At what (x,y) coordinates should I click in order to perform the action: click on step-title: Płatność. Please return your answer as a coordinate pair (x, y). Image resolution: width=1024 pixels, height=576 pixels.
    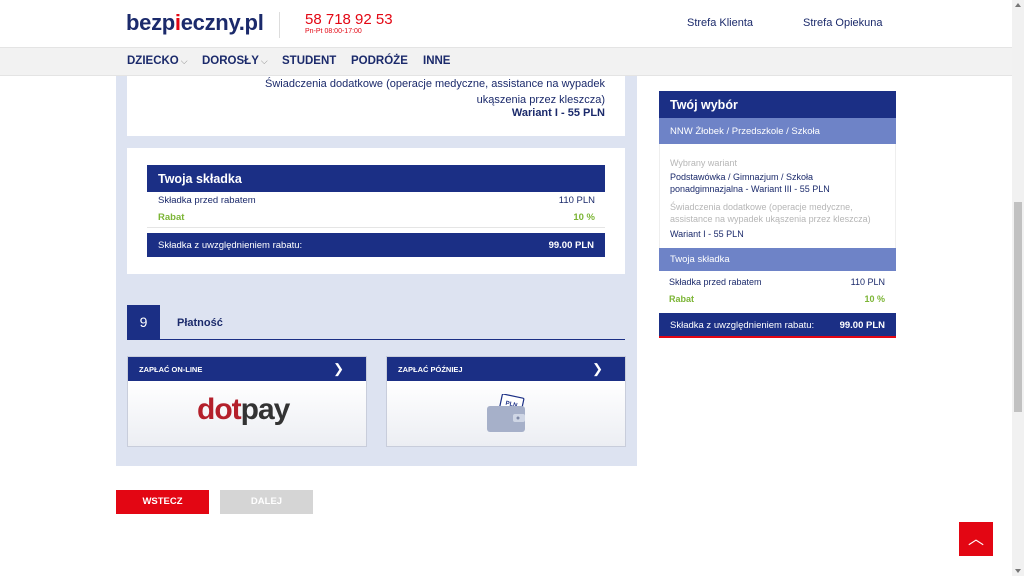
    Looking at the image, I should click on (200, 323).